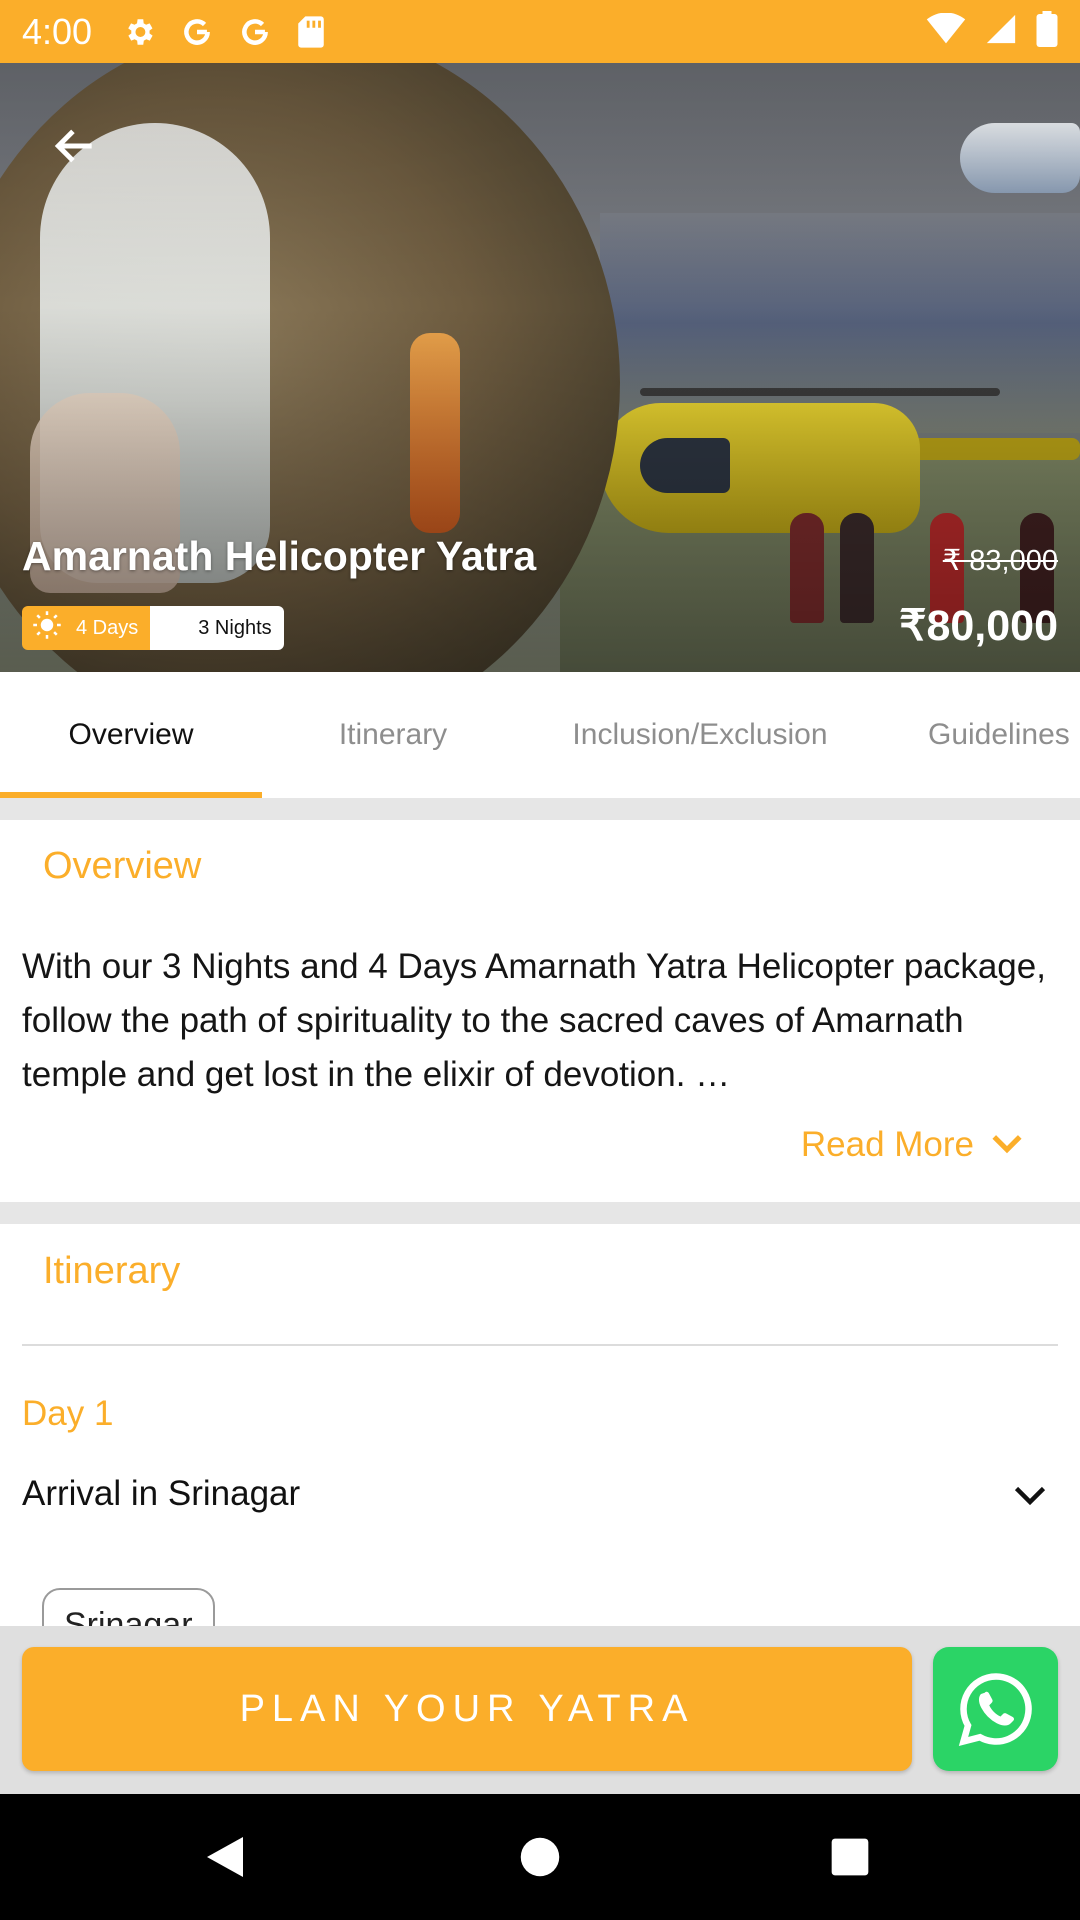  Describe the element at coordinates (978, 626) in the screenshot. I see `discounted-price: ₹80,000` at that location.